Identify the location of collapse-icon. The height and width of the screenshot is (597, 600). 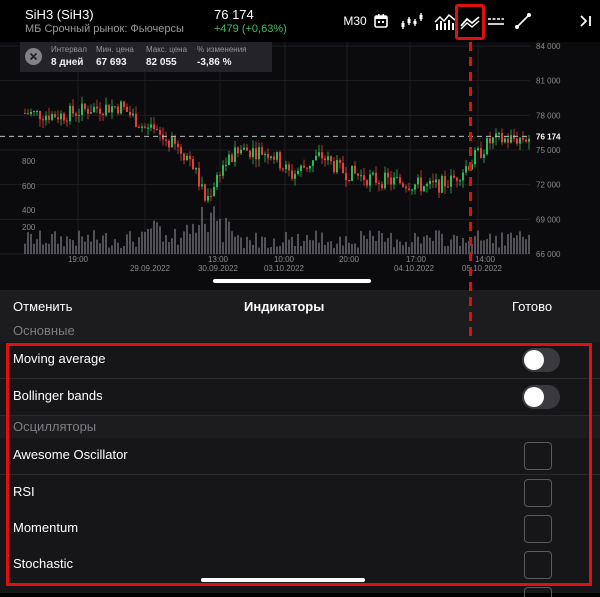
(585, 21).